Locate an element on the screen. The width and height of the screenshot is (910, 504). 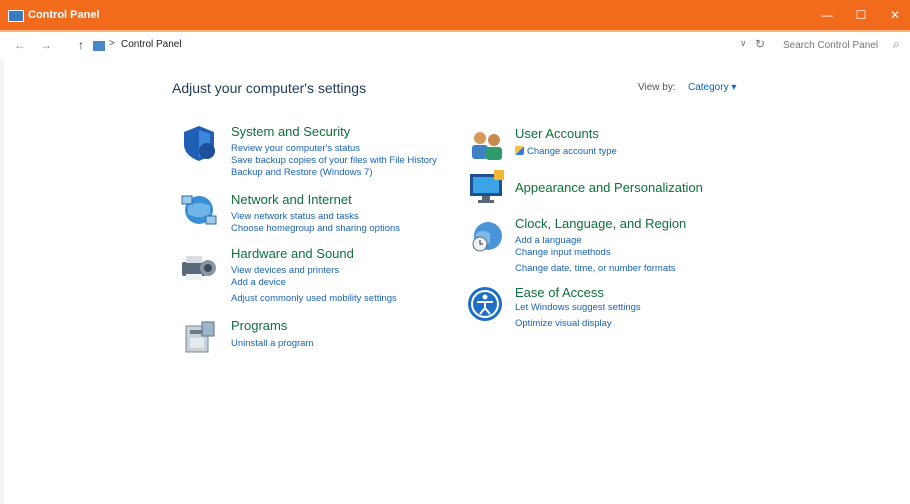
shield-icon is located at coordinates (199, 143).